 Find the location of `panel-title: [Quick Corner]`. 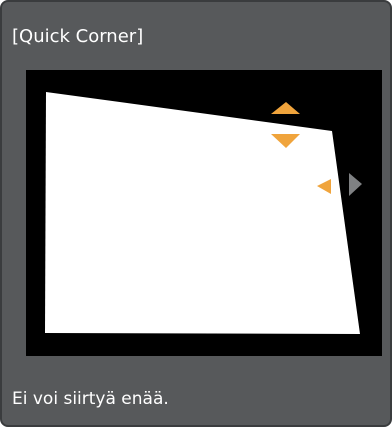

panel-title: [Quick Corner] is located at coordinates (78, 36).